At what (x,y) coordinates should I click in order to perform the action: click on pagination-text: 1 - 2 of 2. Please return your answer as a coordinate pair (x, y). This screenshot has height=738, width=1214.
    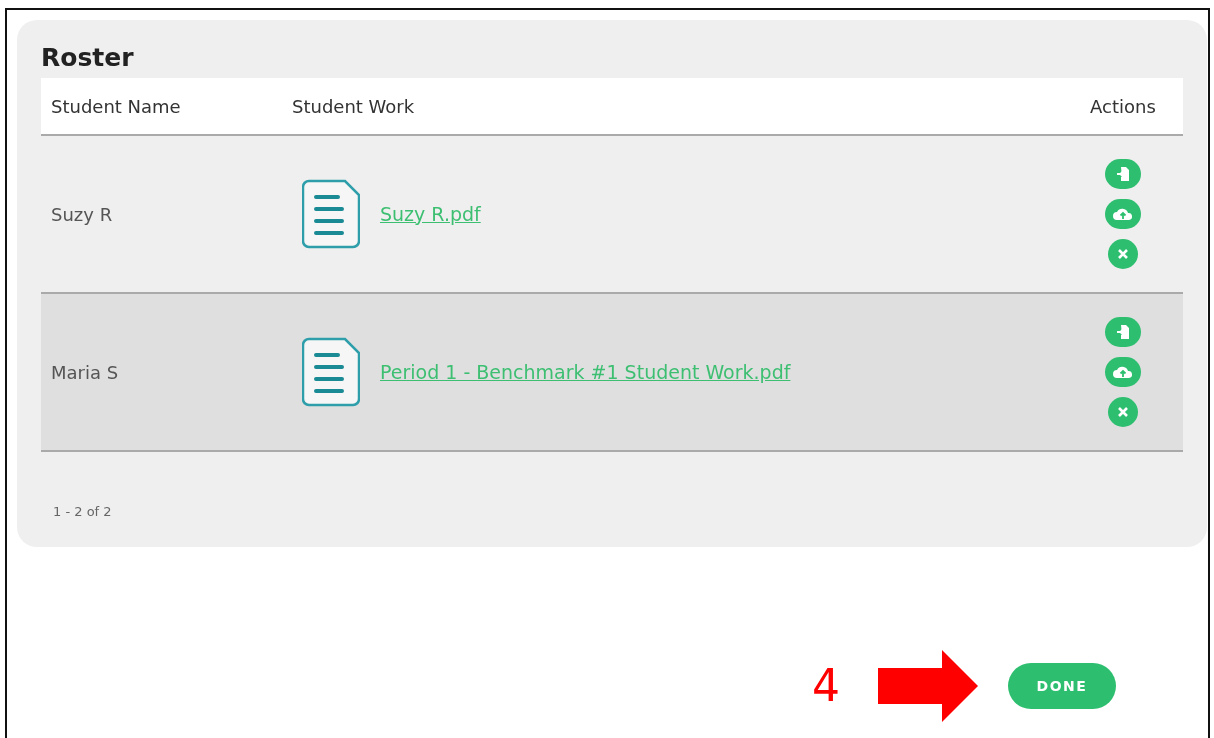
    Looking at the image, I should click on (83, 512).